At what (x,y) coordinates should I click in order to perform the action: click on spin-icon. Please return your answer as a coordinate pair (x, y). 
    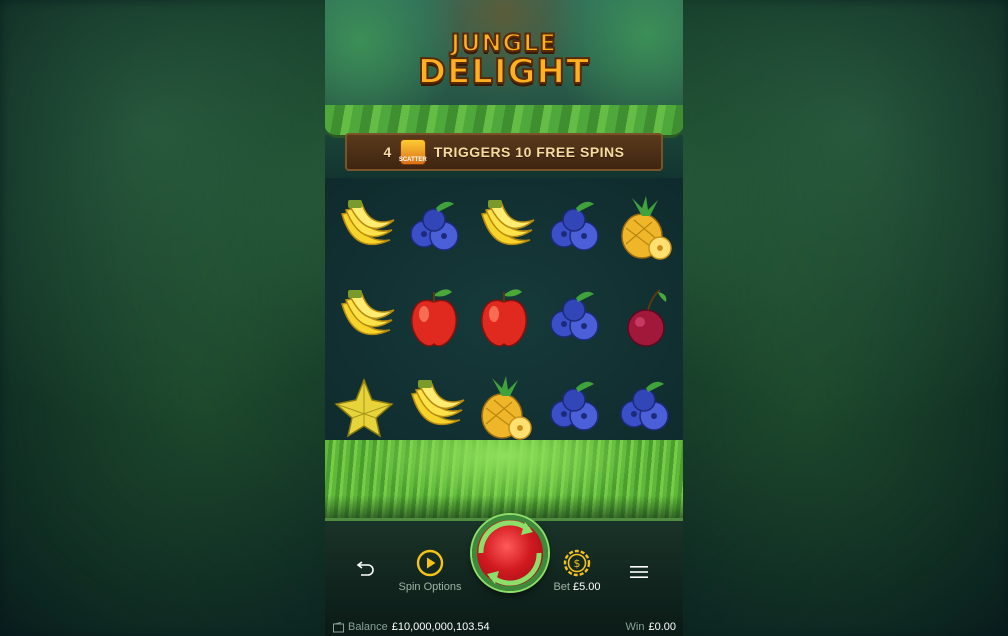
    Looking at the image, I should click on (510, 553).